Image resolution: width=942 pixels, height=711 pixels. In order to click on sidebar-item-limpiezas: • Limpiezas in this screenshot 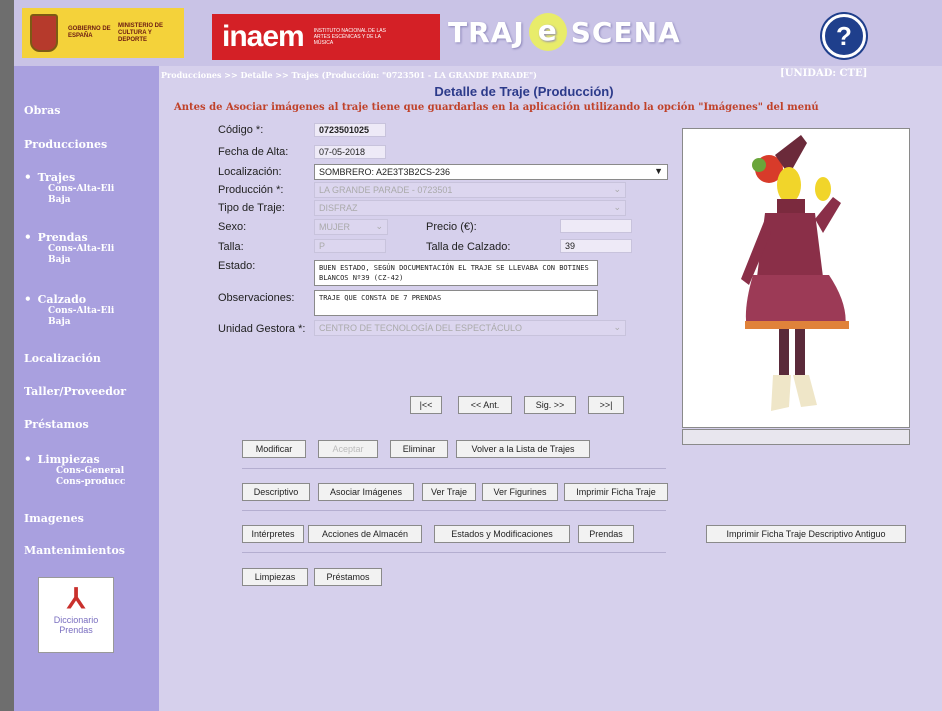, I will do `click(62, 459)`.